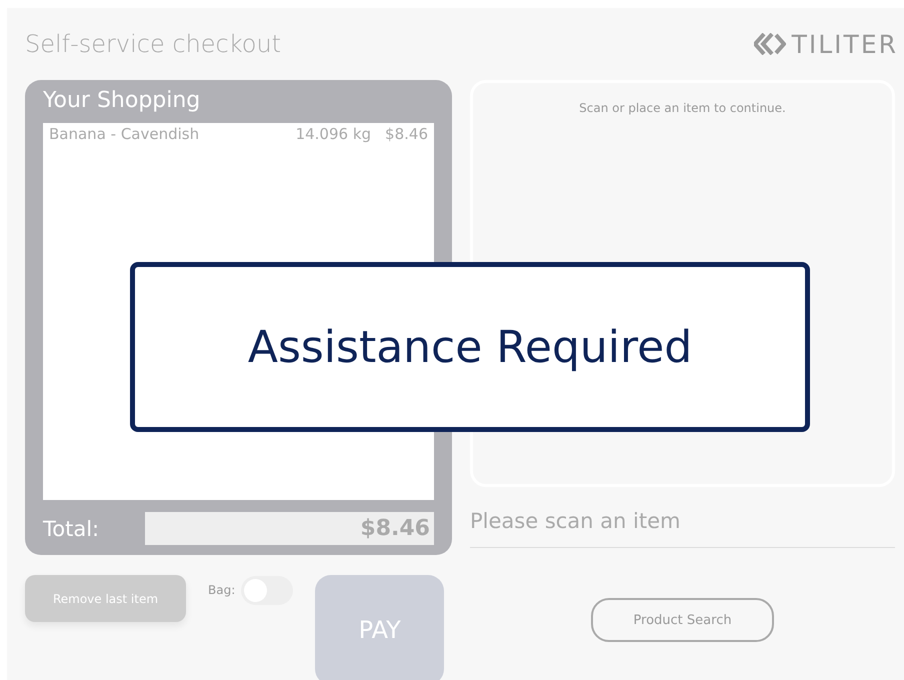  I want to click on total-label: Total:, so click(71, 528).